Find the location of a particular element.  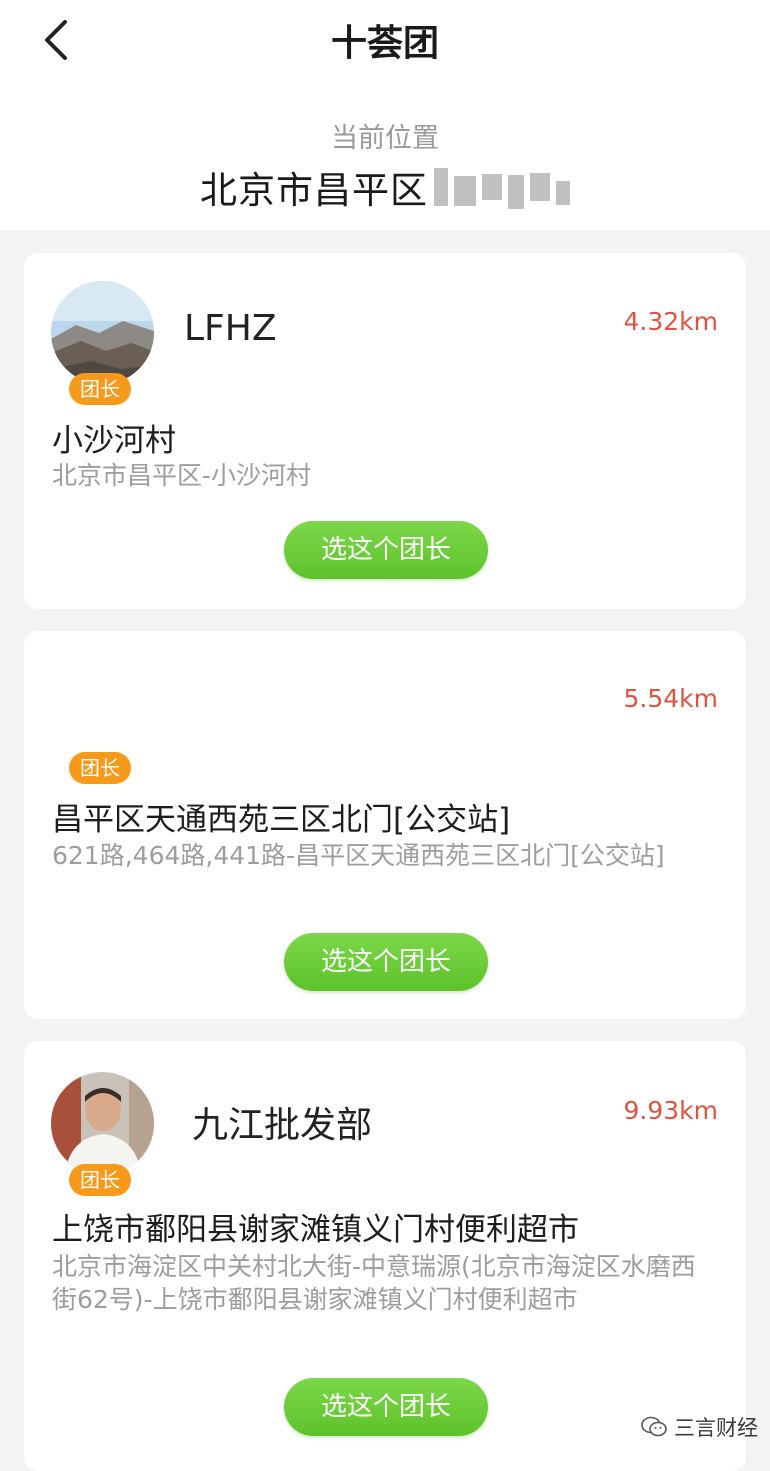

mountain-photo is located at coordinates (102, 332).